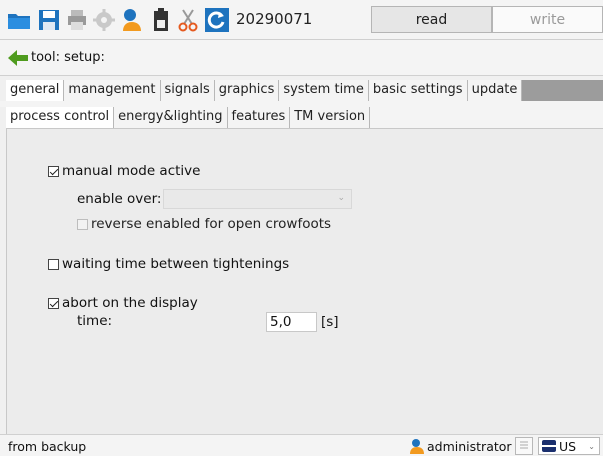 Image resolution: width=603 pixels, height=456 pixels. Describe the element at coordinates (19, 20) in the screenshot. I see `folder-icon` at that location.